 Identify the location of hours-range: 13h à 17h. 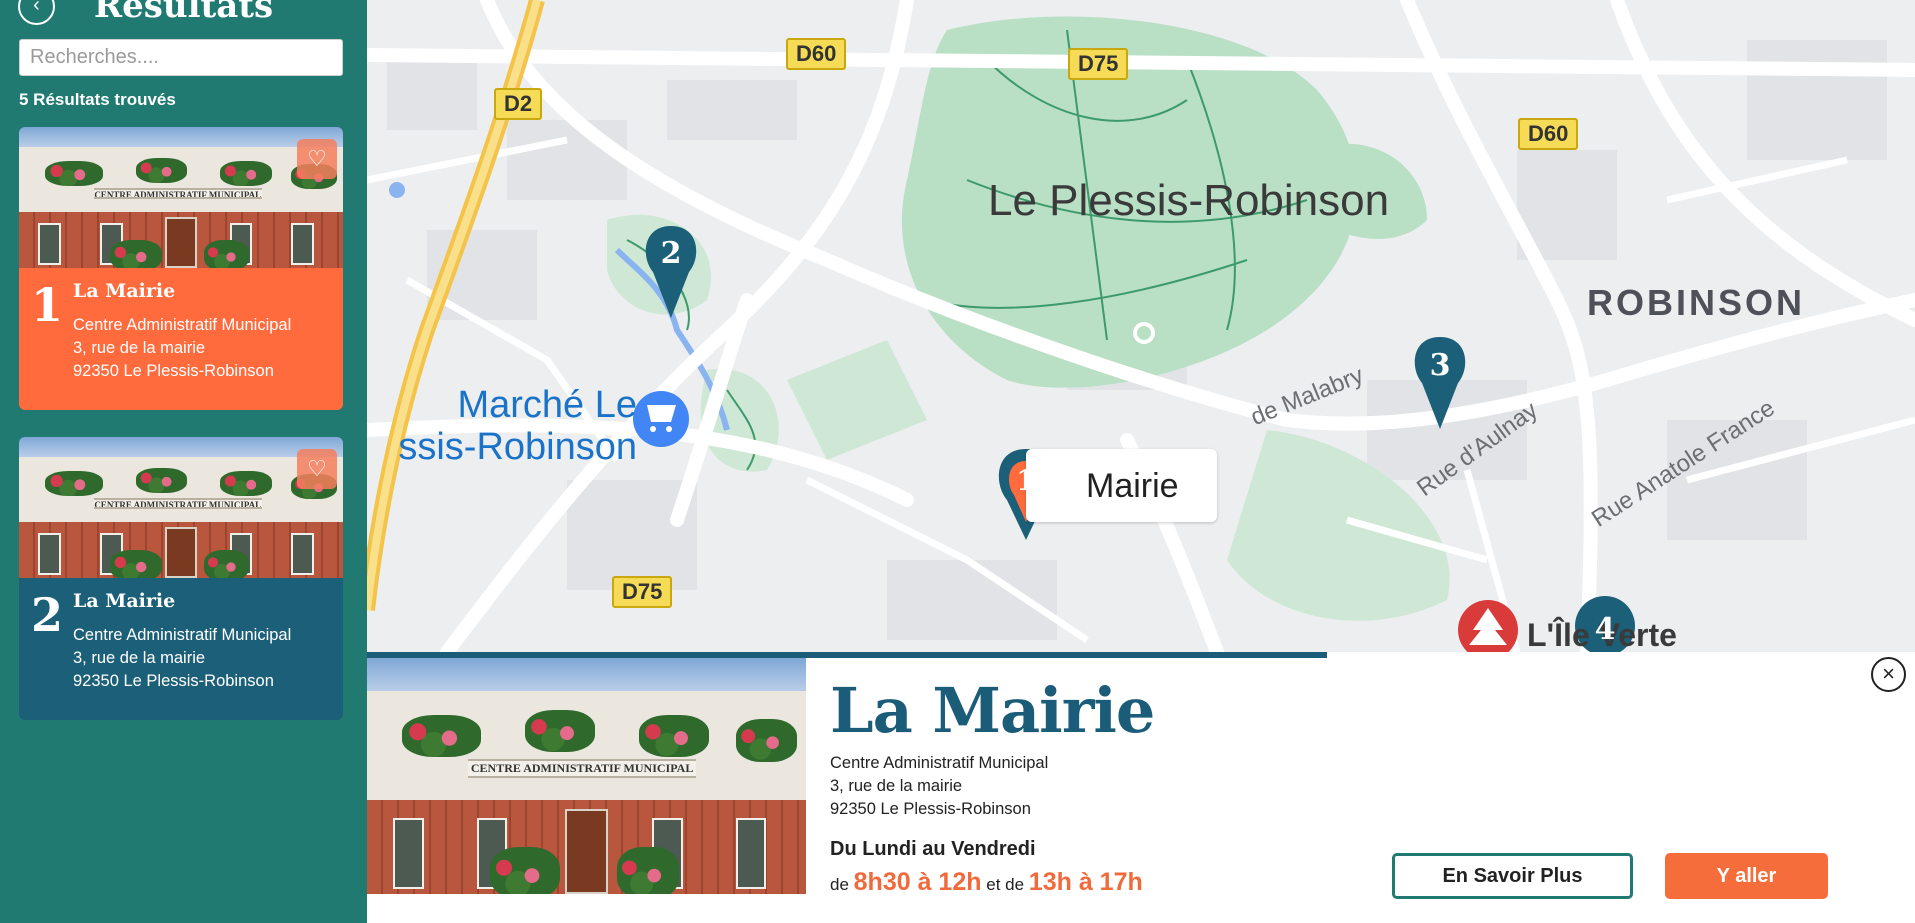
(1085, 882).